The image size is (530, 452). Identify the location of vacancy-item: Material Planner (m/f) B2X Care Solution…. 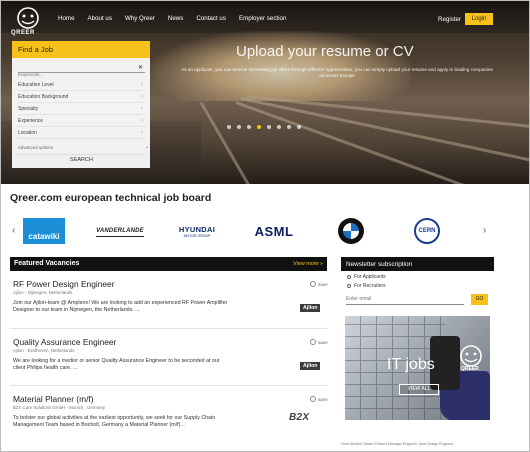
(169, 418).